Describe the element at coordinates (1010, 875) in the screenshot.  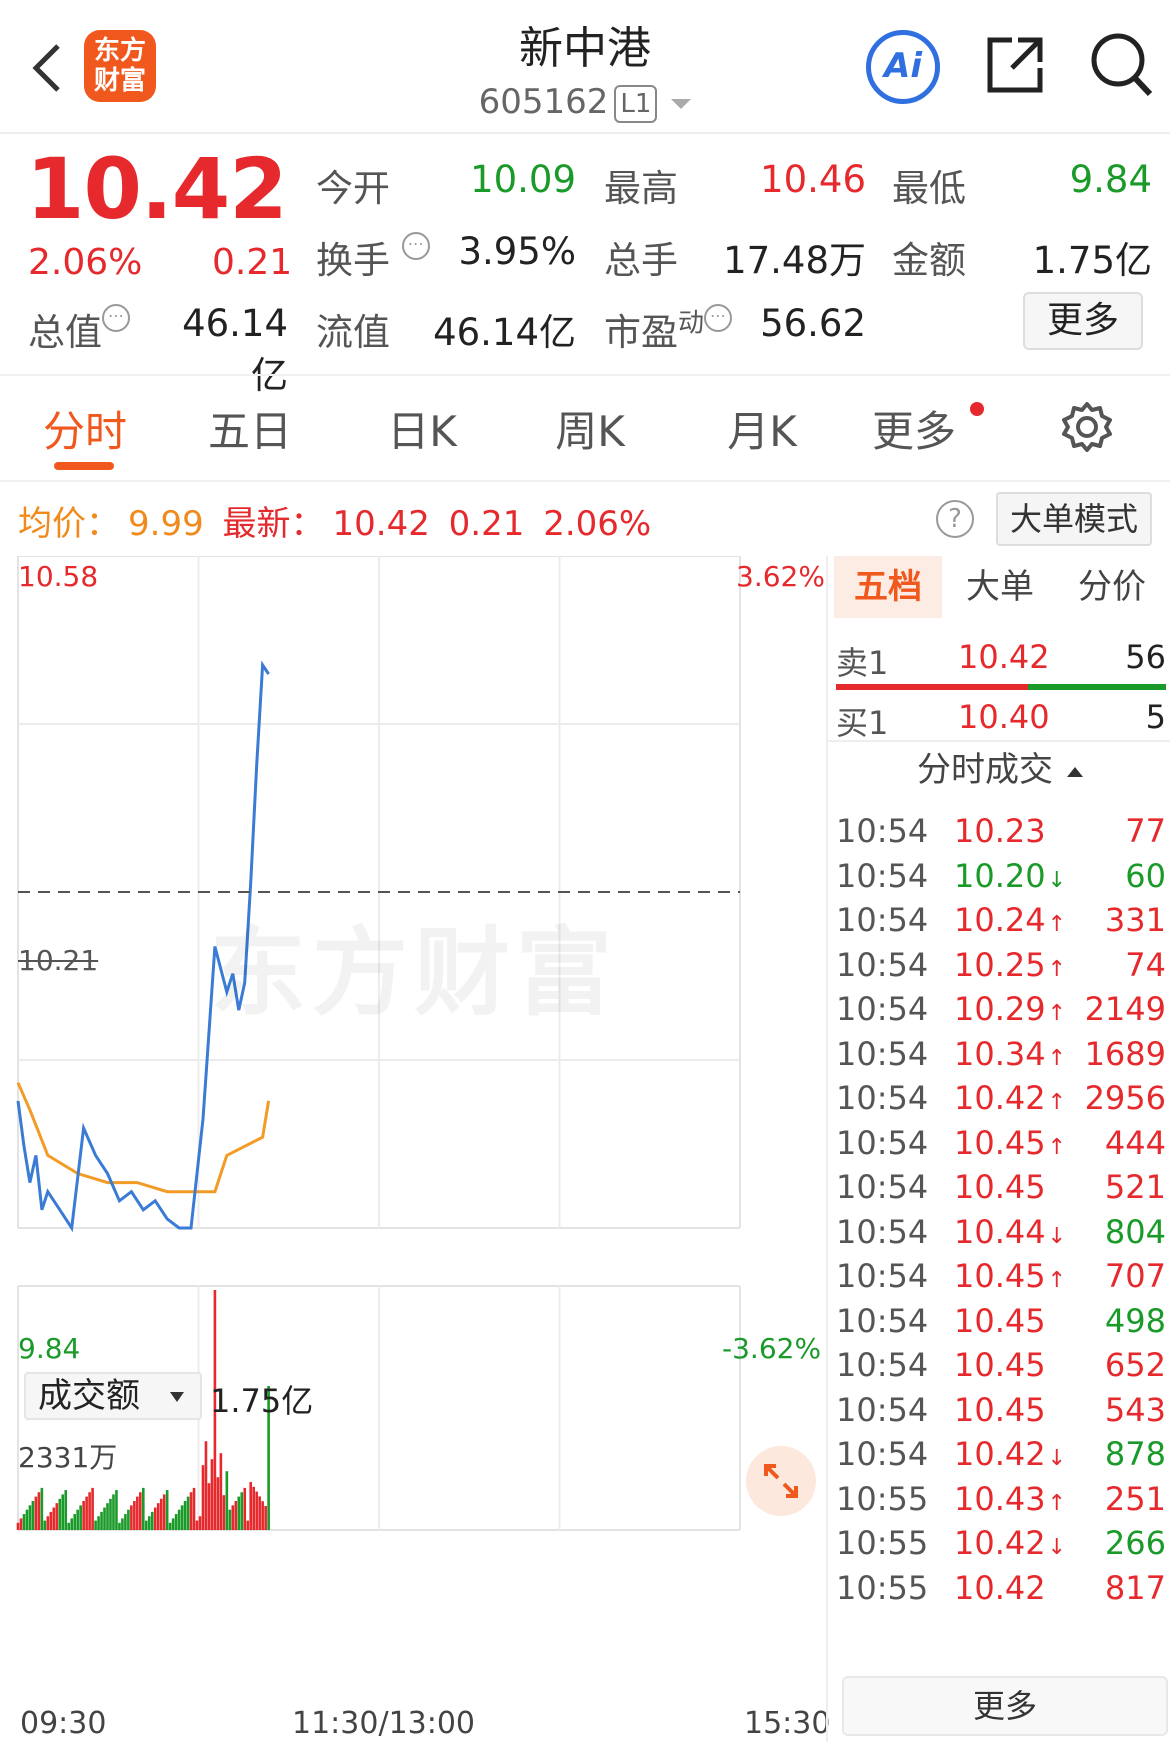
I see `tick-price: 10.20↓` at that location.